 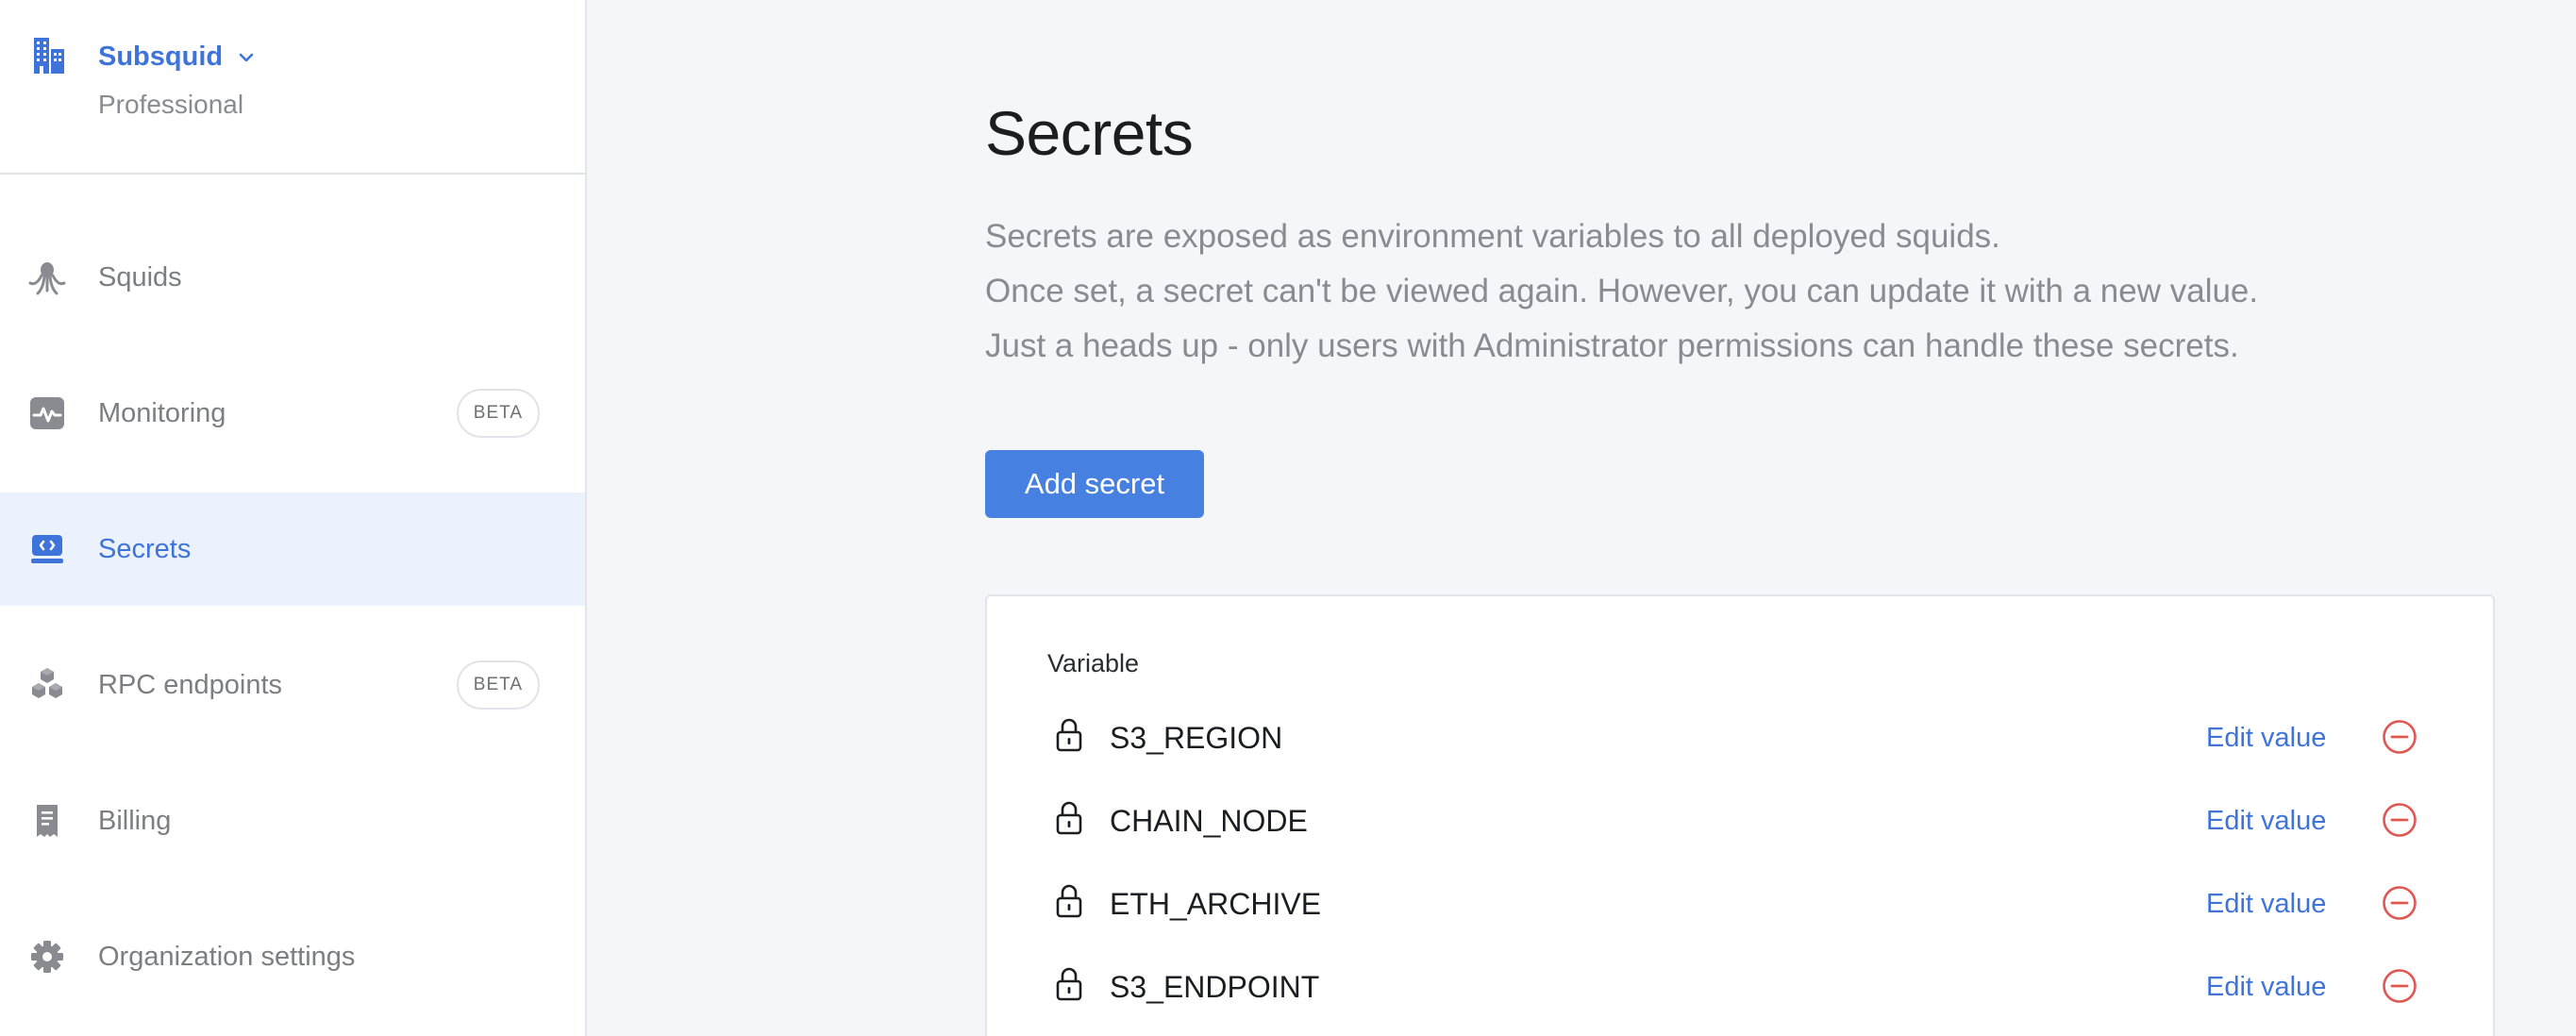 I want to click on org-name-button: Subsquid, so click(x=177, y=57).